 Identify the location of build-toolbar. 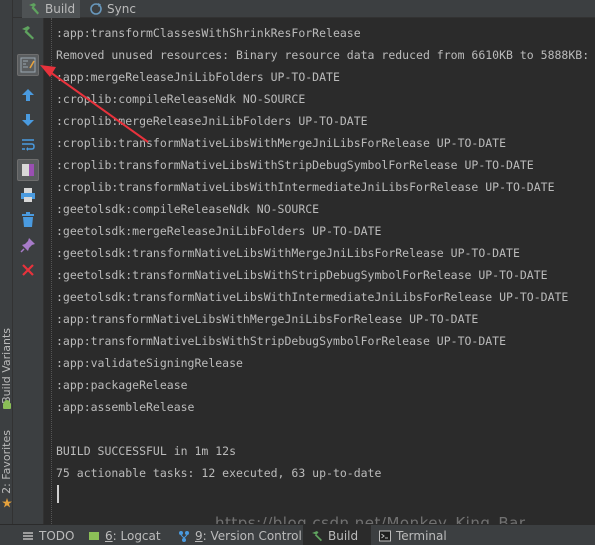
(28, 271).